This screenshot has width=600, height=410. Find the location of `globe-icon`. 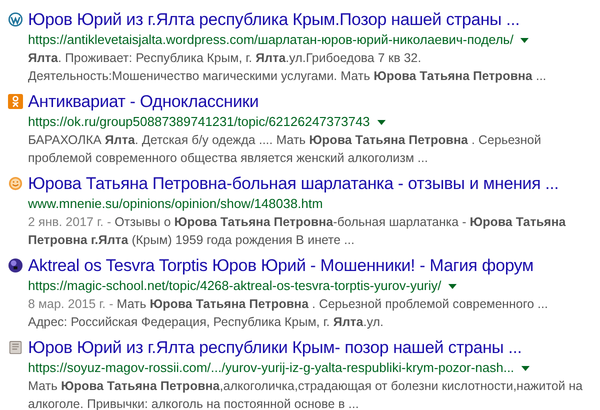

globe-icon is located at coordinates (15, 265).